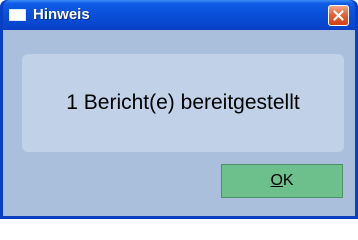 This screenshot has height=240, width=358. I want to click on window-title: Hinweis, so click(61, 14).